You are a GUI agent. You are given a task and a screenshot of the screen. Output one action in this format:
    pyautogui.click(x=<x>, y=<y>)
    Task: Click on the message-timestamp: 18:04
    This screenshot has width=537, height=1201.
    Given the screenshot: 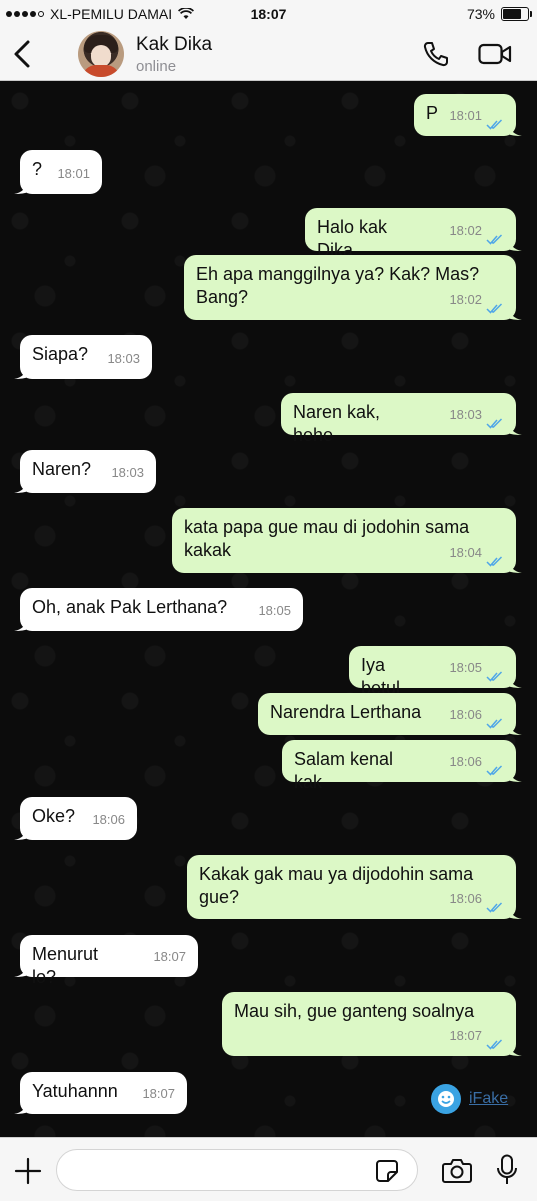 What is the action you would take?
    pyautogui.click(x=465, y=552)
    